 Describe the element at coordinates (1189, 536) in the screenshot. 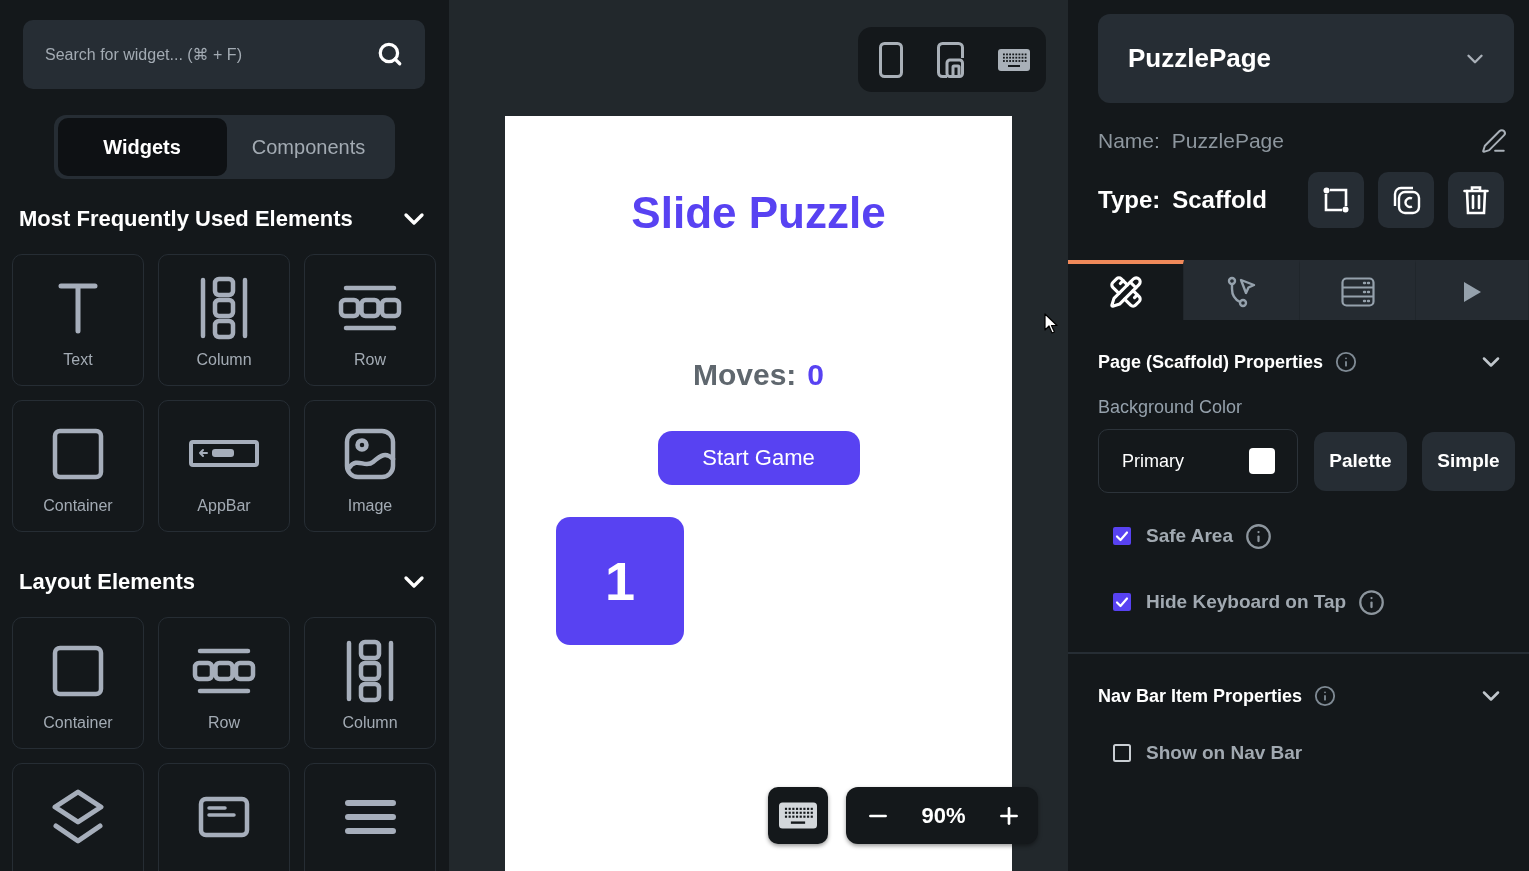

I see `option-label: Safe Area` at that location.